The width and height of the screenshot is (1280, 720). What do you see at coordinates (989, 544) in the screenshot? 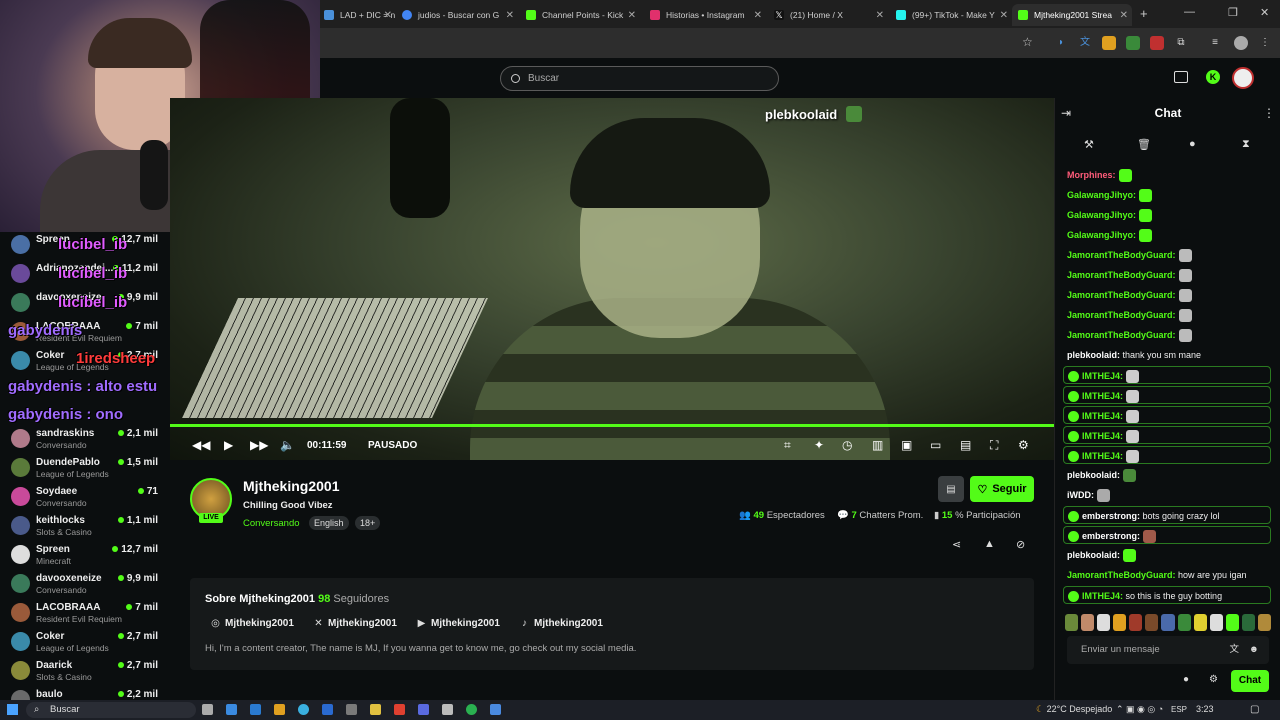
I see `report-icon: ▲` at bounding box center [989, 544].